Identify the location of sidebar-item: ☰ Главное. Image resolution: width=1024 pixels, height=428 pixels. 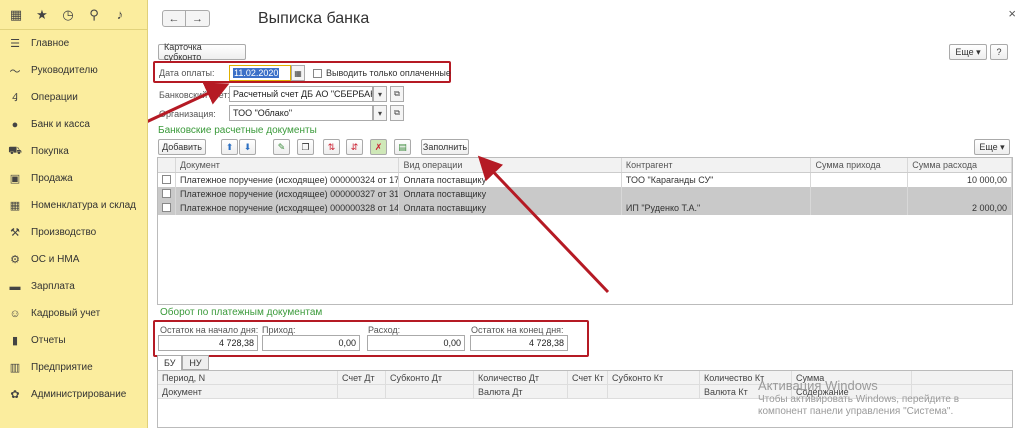
(73, 43).